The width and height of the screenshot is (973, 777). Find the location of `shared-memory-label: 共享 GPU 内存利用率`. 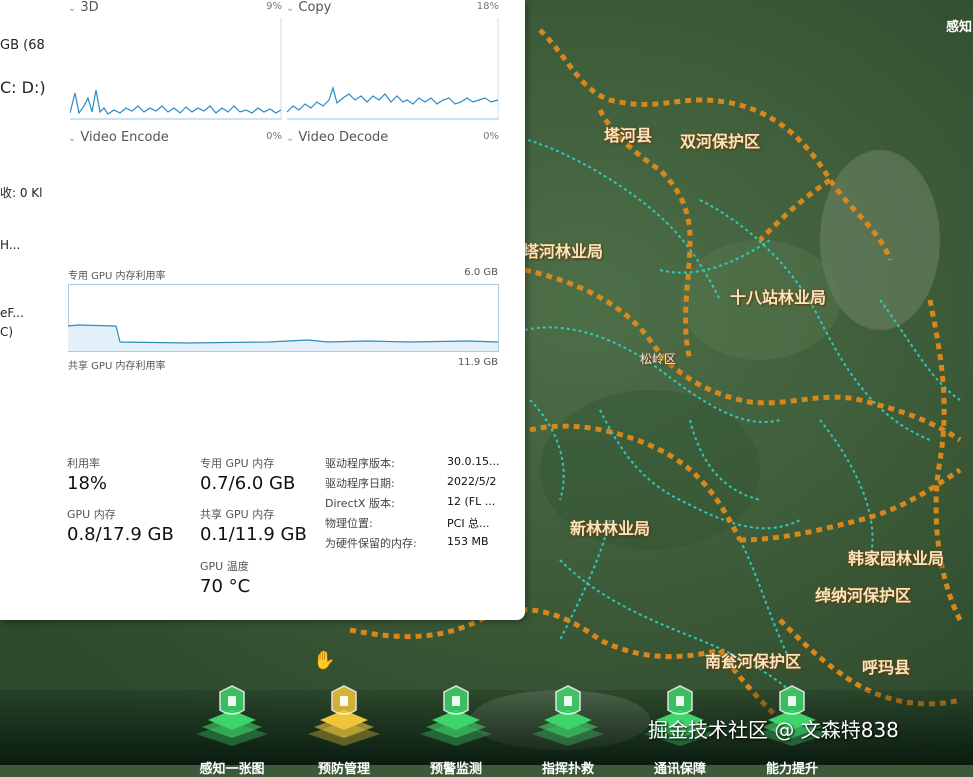

shared-memory-label: 共享 GPU 内存利用率 is located at coordinates (117, 366).